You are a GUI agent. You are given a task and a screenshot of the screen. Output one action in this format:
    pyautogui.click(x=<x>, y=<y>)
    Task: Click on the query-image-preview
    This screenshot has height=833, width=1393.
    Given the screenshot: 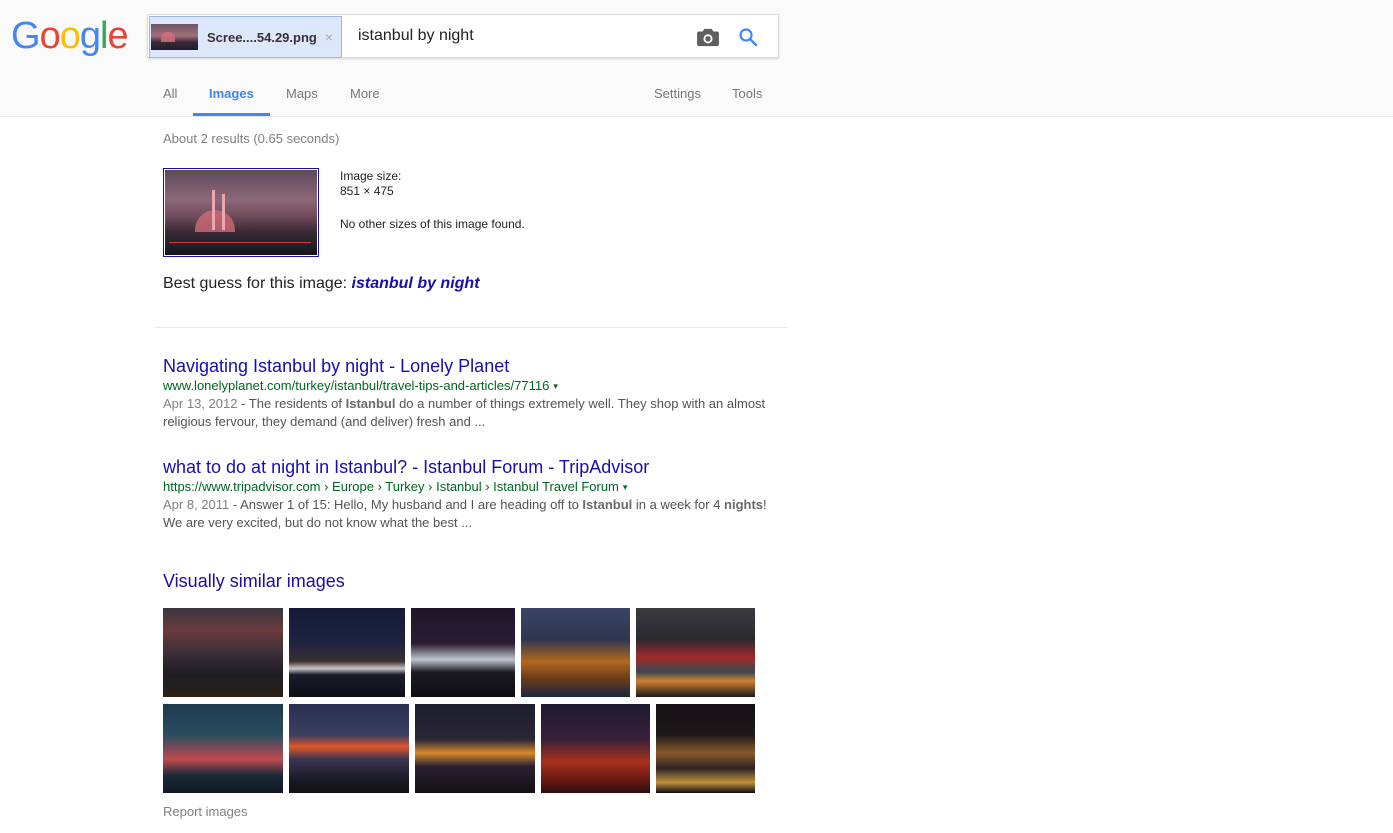 What is the action you would take?
    pyautogui.click(x=241, y=212)
    